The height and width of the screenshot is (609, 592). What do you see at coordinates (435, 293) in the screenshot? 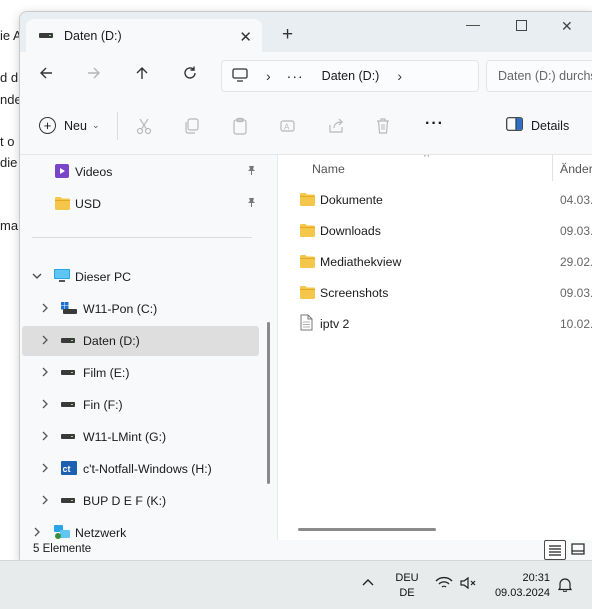
I see `file-row: Screenshots 09.03.2024` at bounding box center [435, 293].